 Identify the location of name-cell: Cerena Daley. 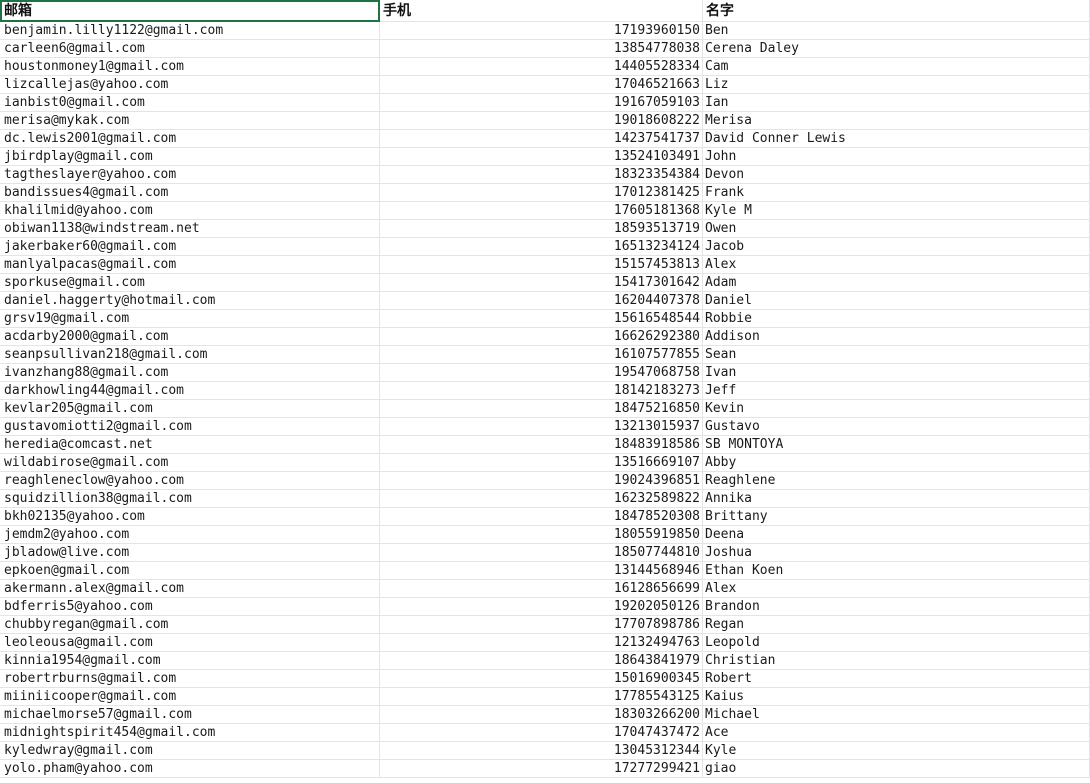
(896, 49).